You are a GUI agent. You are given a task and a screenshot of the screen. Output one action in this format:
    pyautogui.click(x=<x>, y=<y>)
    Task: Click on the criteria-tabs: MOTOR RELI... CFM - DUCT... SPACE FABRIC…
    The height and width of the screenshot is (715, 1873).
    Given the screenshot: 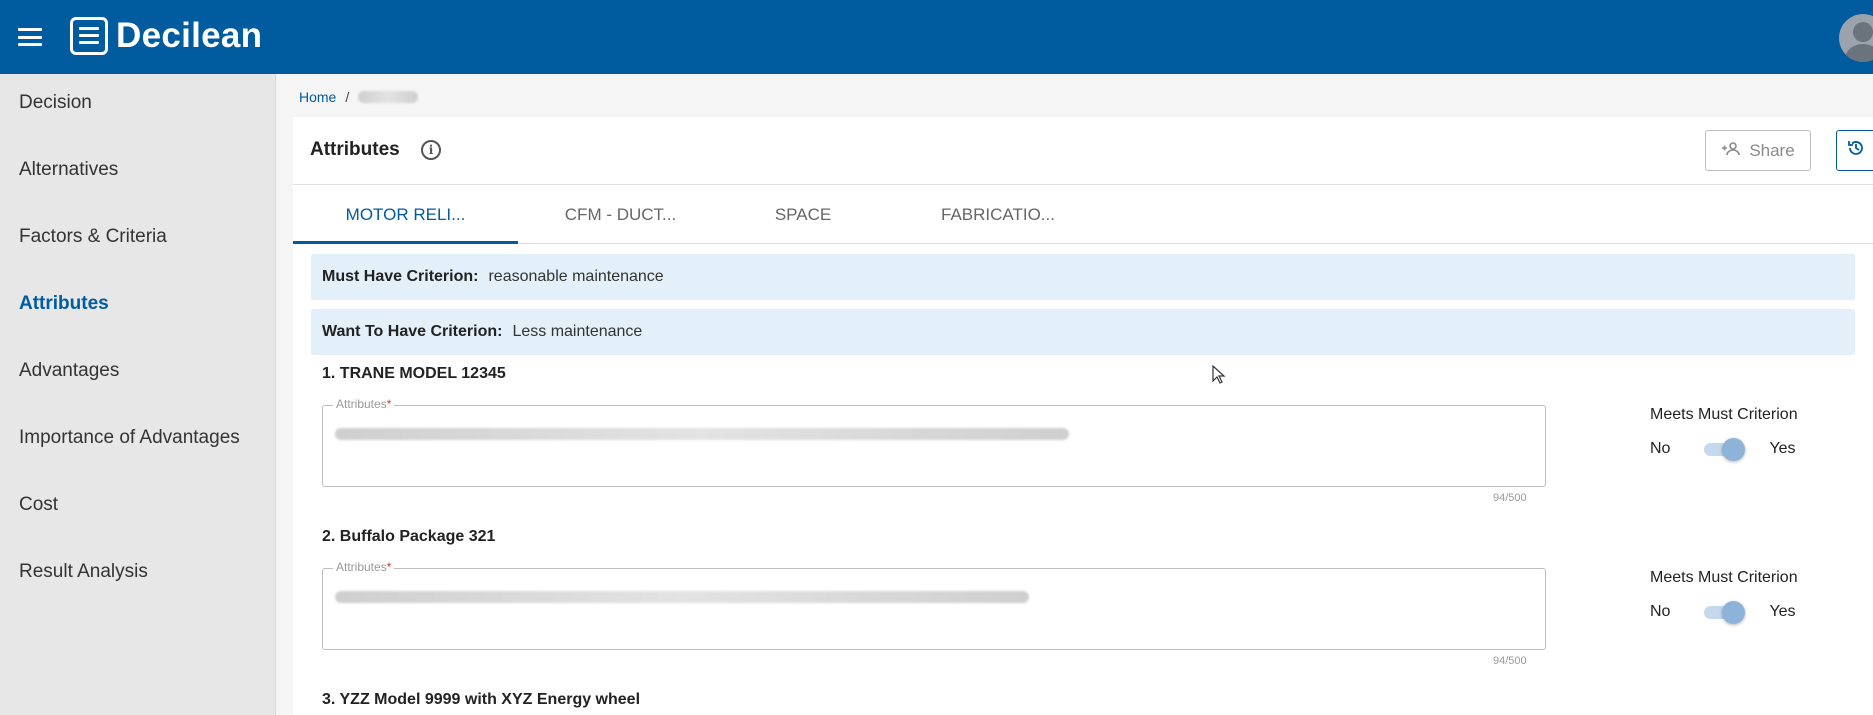 What is the action you would take?
    pyautogui.click(x=1083, y=214)
    